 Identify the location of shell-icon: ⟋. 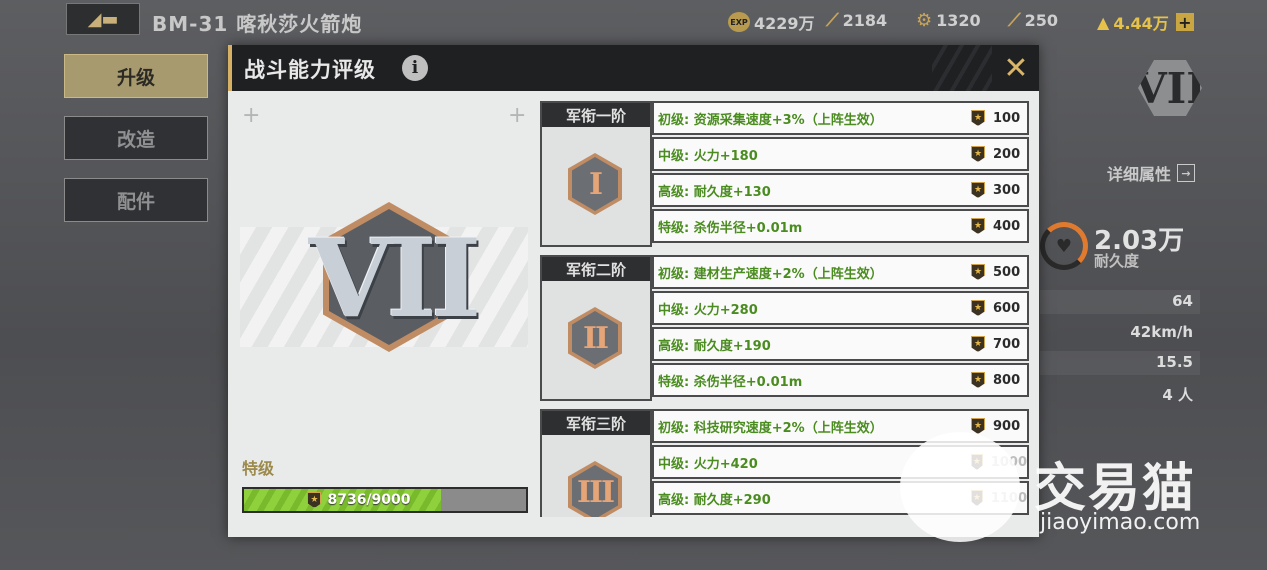
(1014, 20).